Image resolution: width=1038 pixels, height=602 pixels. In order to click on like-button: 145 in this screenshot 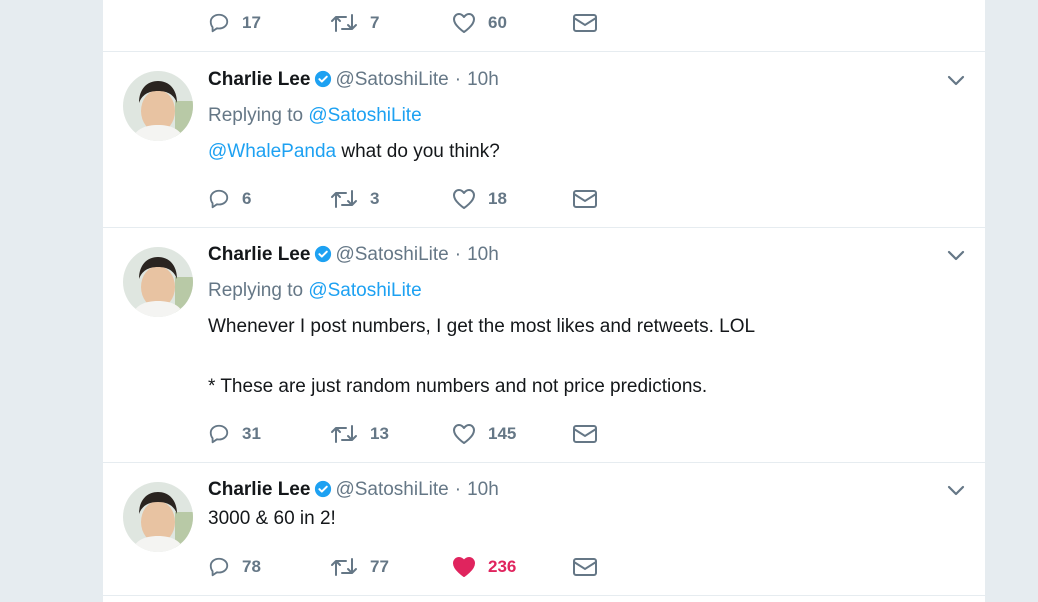, I will do `click(484, 434)`.